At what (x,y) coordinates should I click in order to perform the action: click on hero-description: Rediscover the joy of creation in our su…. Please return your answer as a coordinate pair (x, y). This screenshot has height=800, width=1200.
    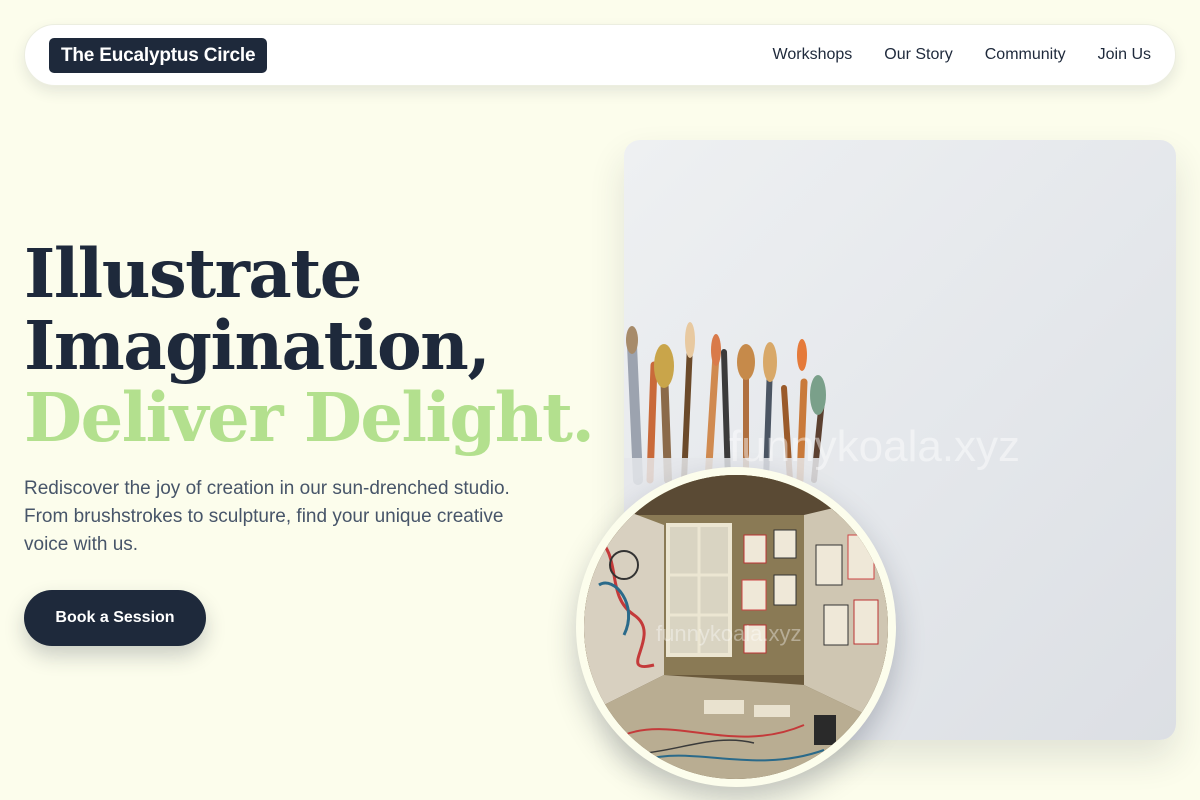
    Looking at the image, I should click on (267, 516).